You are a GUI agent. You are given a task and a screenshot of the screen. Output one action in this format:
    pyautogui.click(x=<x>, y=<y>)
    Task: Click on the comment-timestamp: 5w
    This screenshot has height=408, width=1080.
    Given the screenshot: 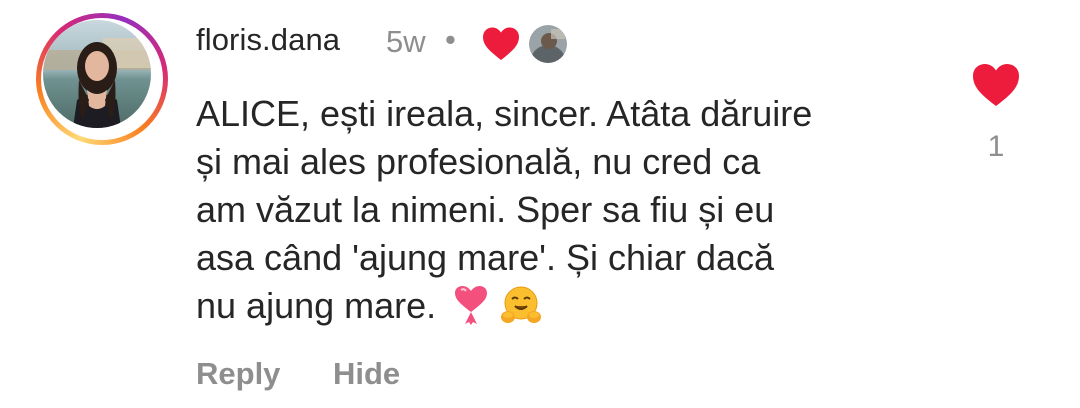 What is the action you would take?
    pyautogui.click(x=406, y=41)
    